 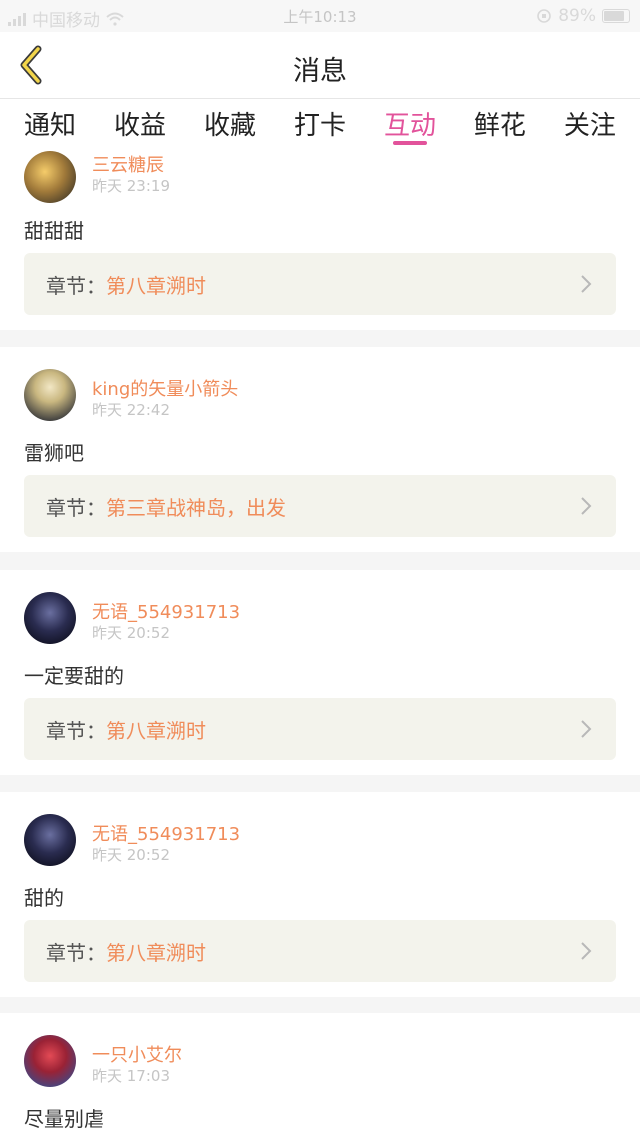 What do you see at coordinates (74, 676) in the screenshot?
I see `comment-text: 一定要甜的` at bounding box center [74, 676].